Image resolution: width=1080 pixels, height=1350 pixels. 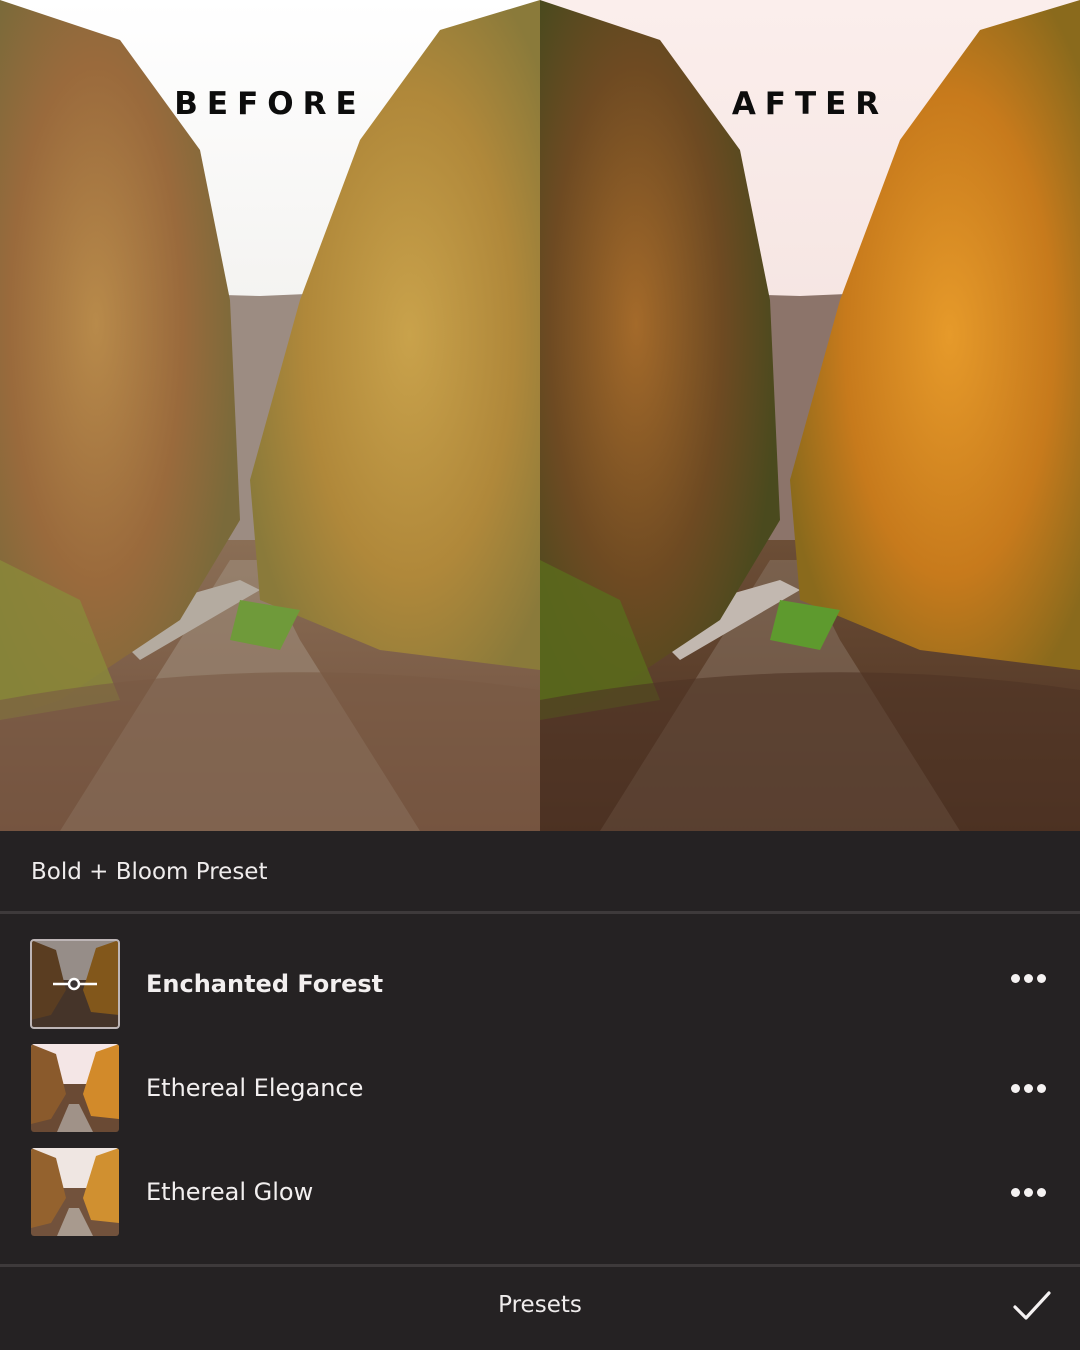 I want to click on preset-collection-title: Bold + Bloom Preset, so click(x=149, y=872).